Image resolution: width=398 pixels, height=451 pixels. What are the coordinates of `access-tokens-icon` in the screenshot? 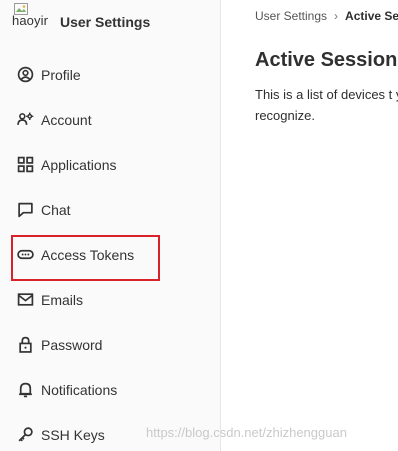 It's located at (25, 255).